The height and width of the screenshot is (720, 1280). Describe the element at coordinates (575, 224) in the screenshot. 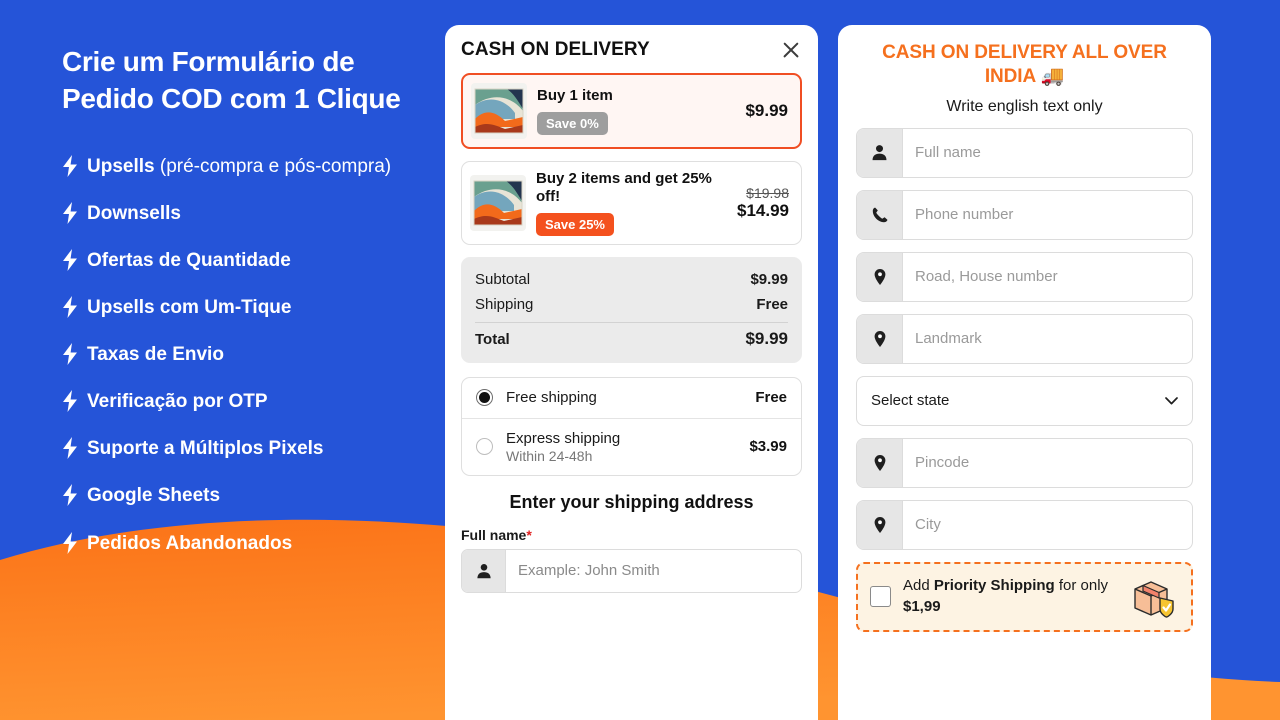

I see `status-badge: Save 25%` at that location.